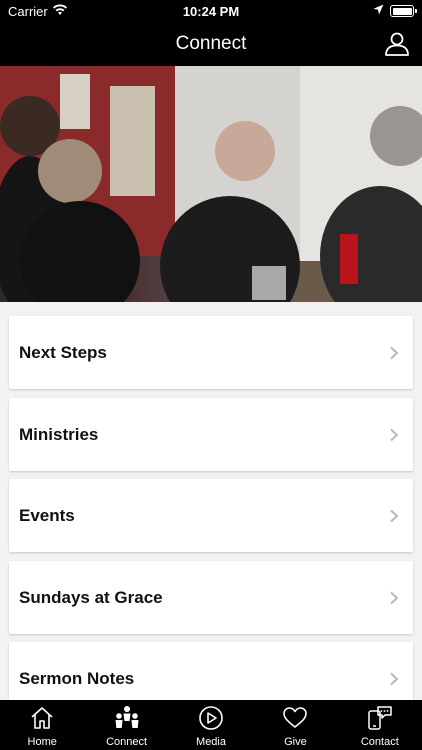  Describe the element at coordinates (380, 718) in the screenshot. I see `chat-phone-icon` at that location.